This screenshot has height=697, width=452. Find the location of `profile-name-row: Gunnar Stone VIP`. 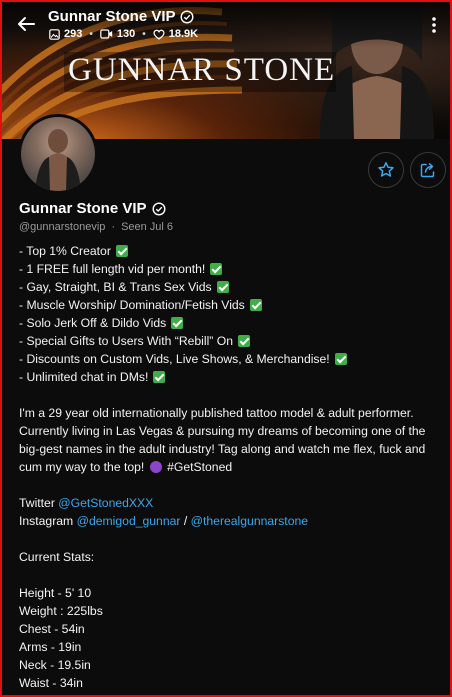

profile-name-row: Gunnar Stone VIP is located at coordinates (92, 208).